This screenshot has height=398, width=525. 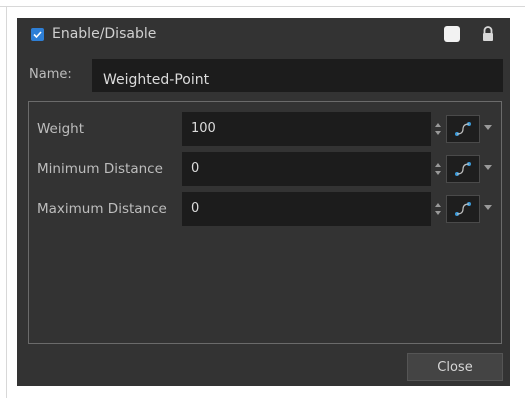 I want to click on color-swatch-icon, so click(x=452, y=34).